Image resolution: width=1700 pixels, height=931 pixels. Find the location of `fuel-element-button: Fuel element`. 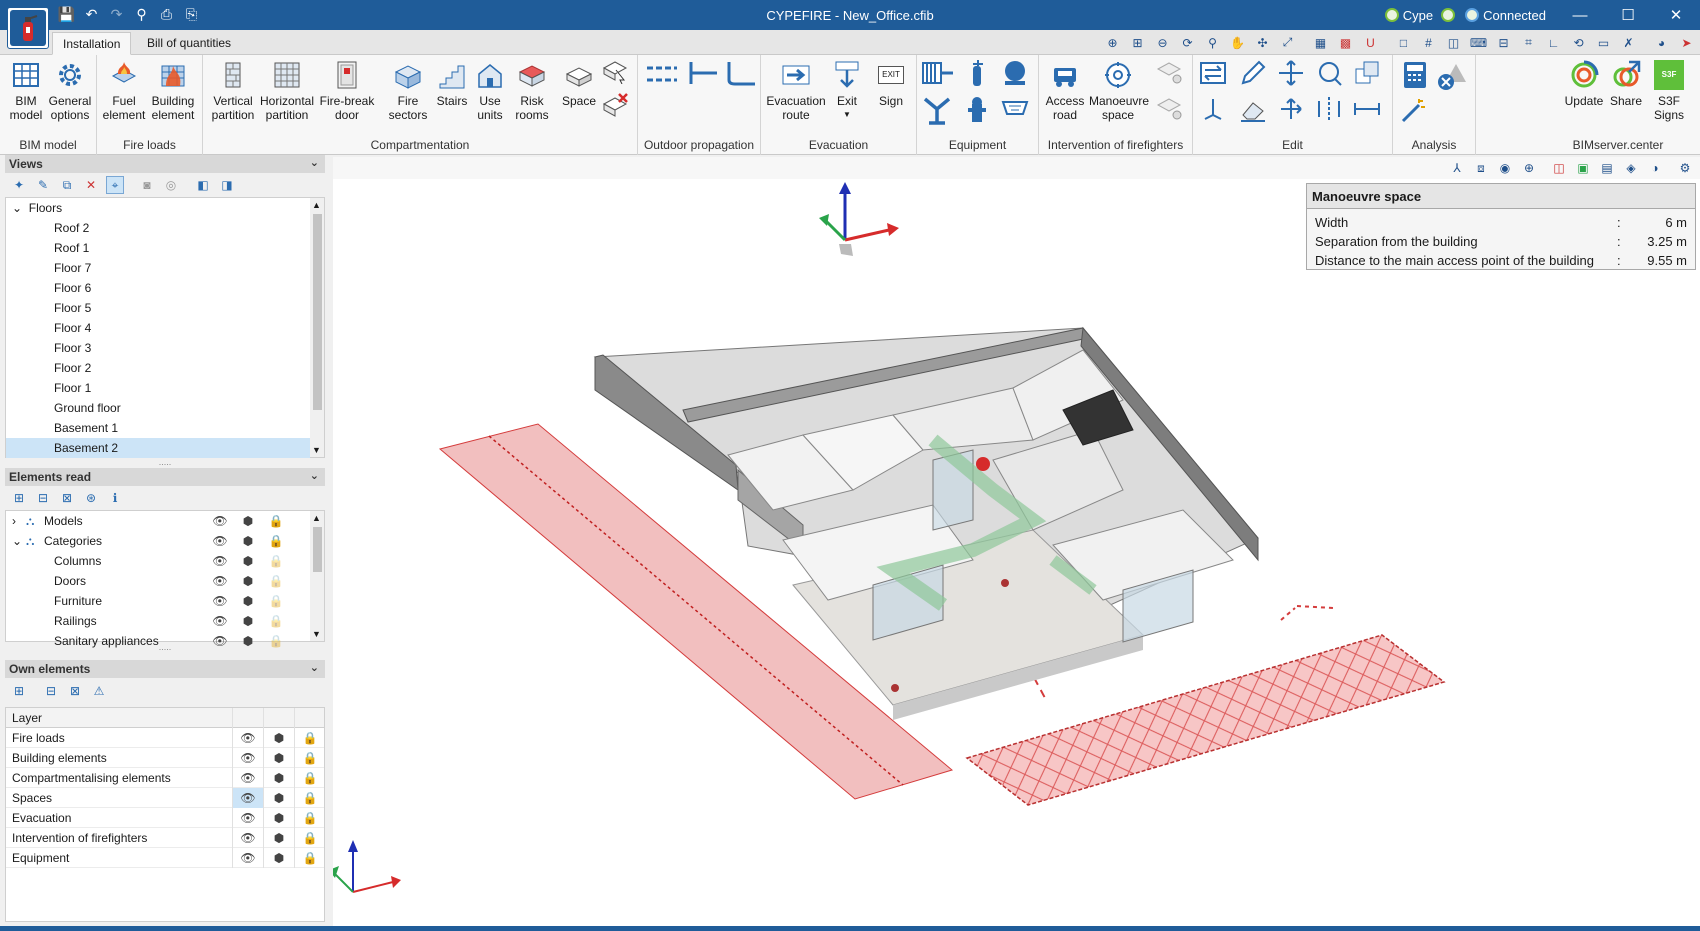

fuel-element-button: Fuel element is located at coordinates (124, 90).